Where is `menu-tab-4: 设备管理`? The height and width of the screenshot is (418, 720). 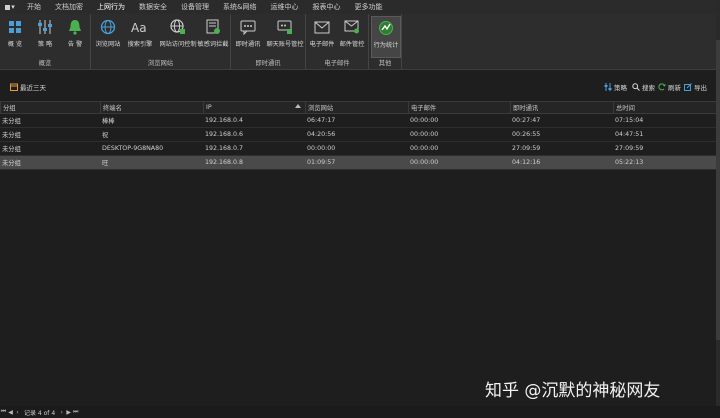
menu-tab-4: 设备管理 is located at coordinates (195, 7).